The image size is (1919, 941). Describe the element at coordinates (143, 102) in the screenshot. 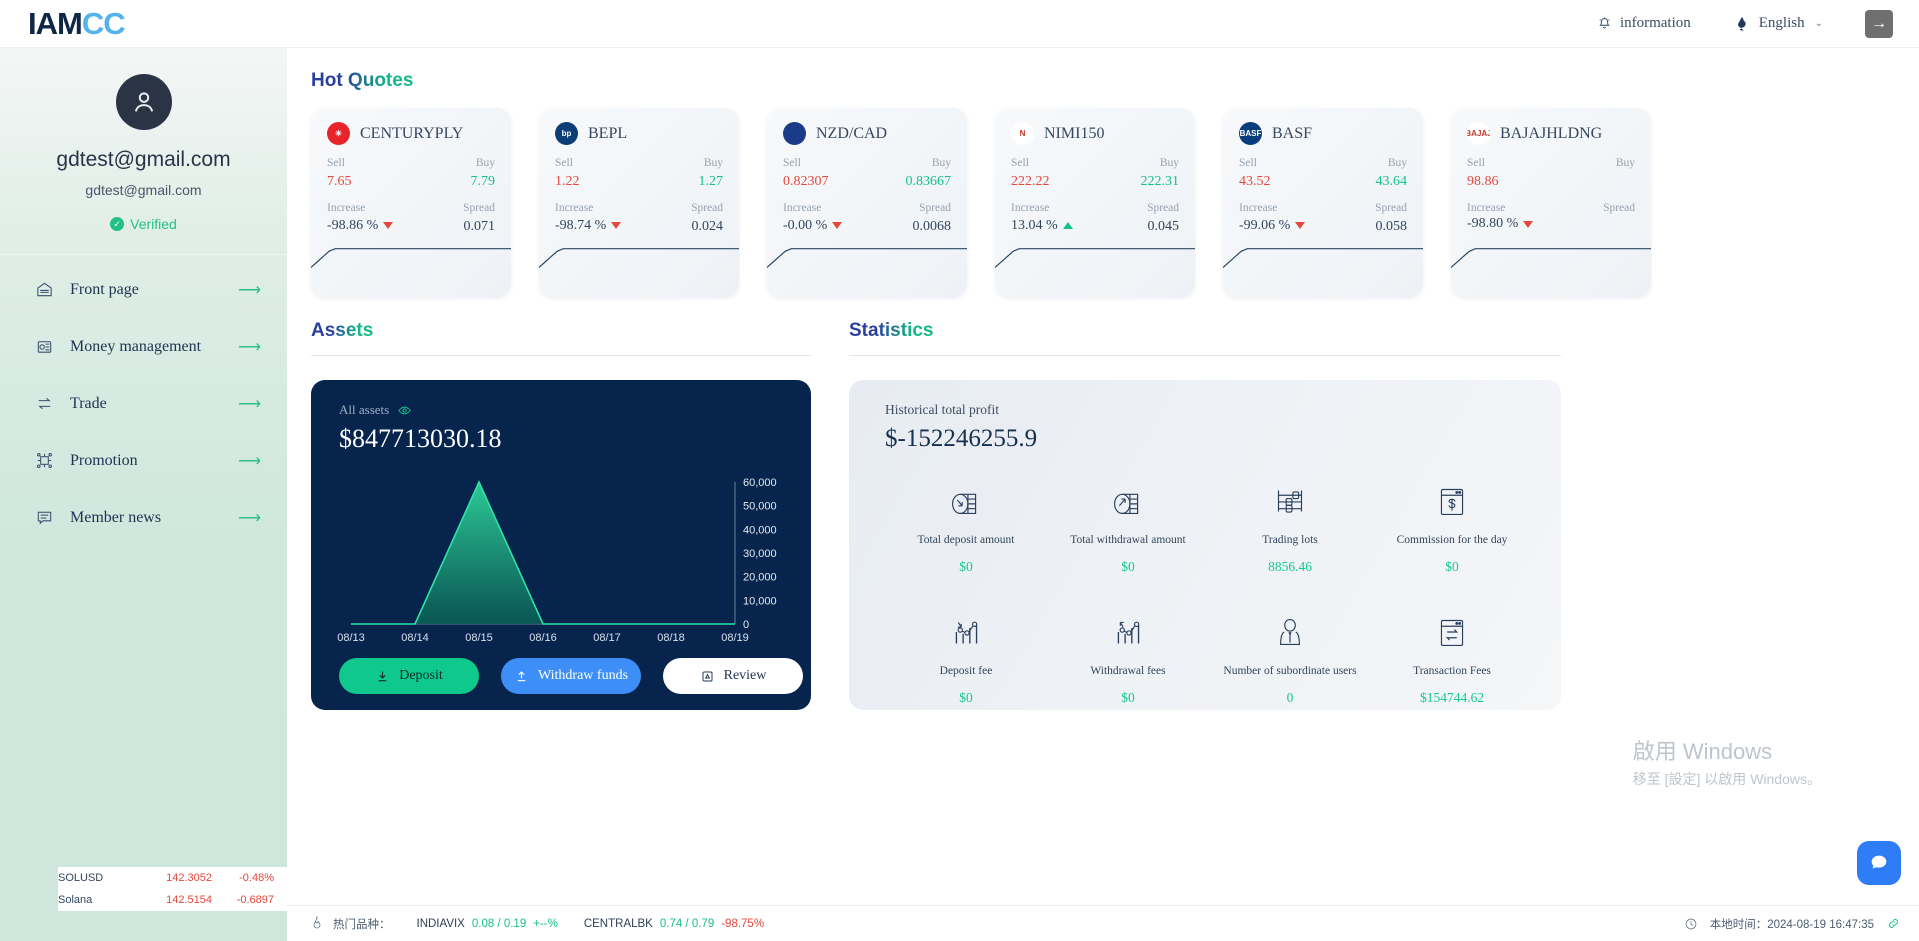

I see `avatar` at that location.